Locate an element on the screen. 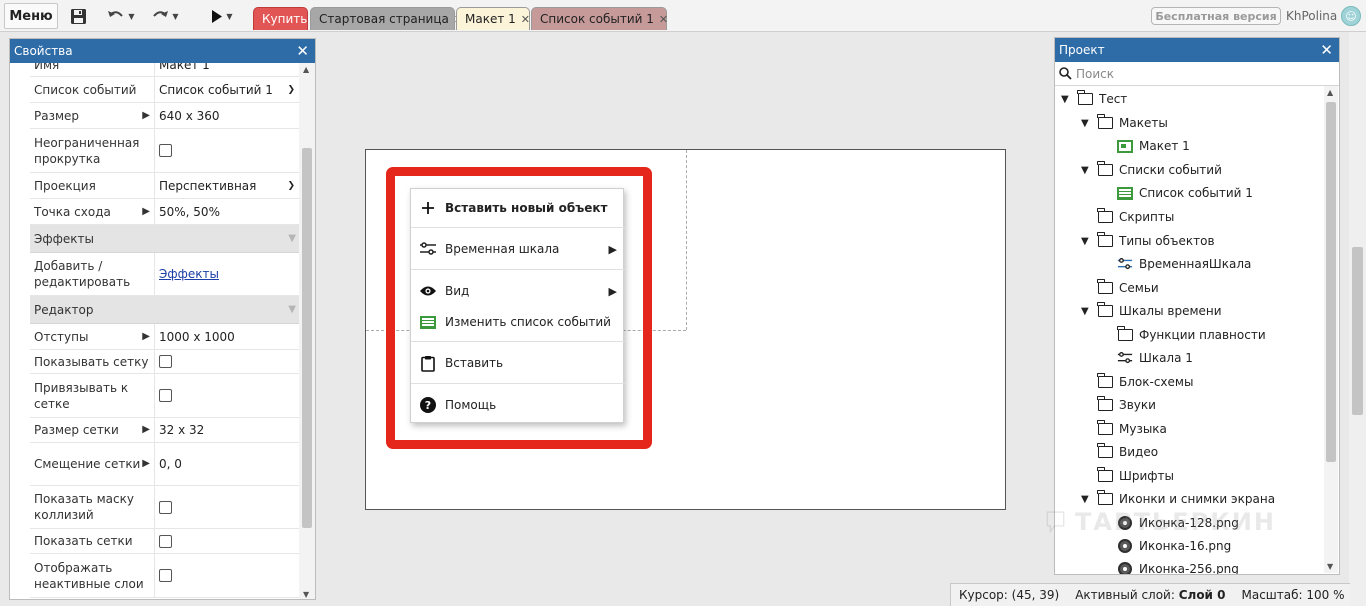 The image size is (1366, 606). tree-node-sounds: Звуки is located at coordinates (1126, 405).